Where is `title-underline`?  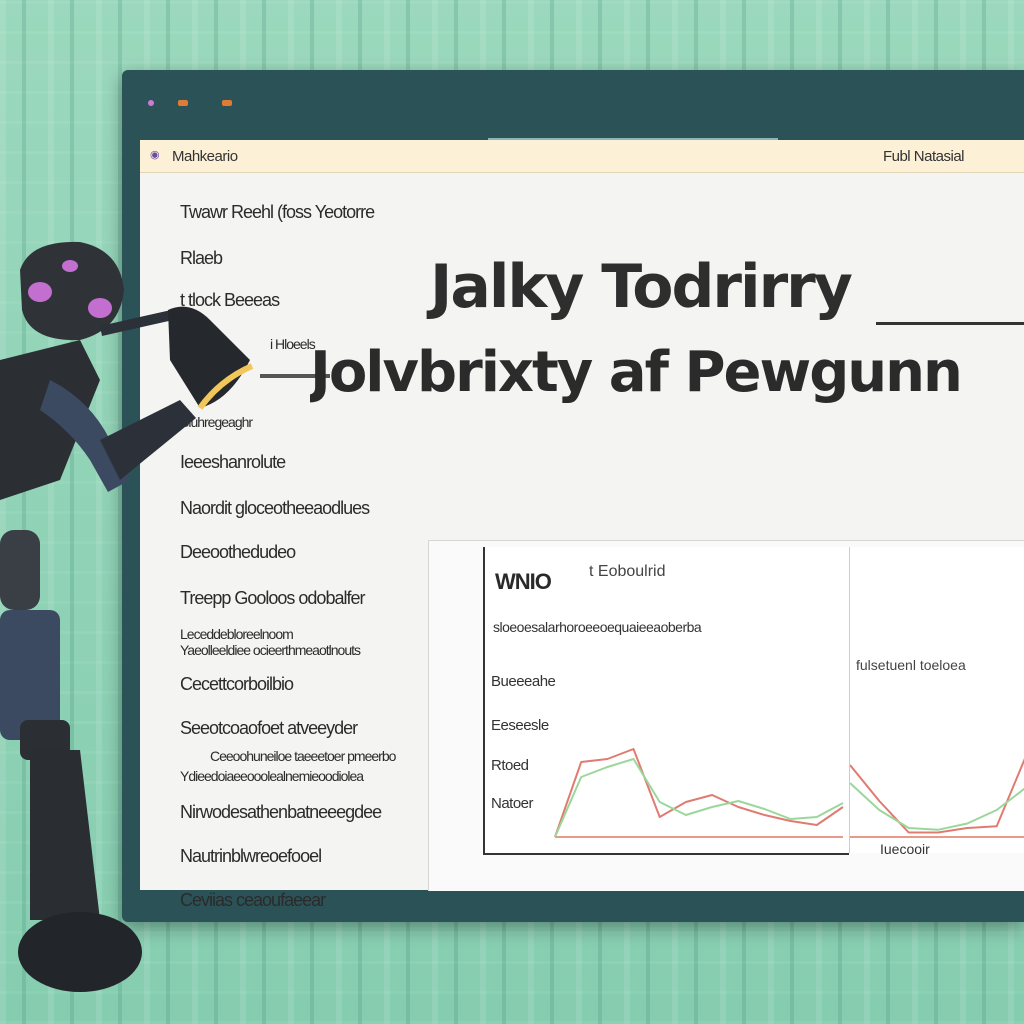
title-underline is located at coordinates (950, 323).